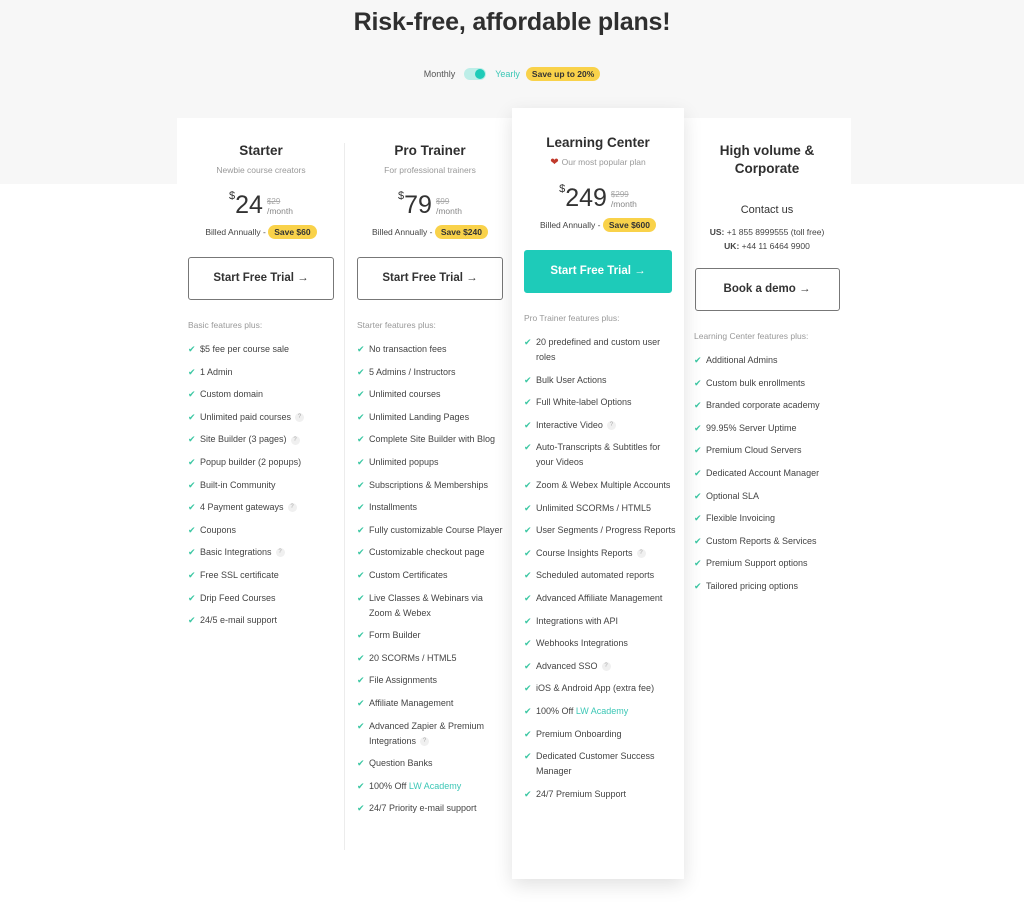 Image resolution: width=1024 pixels, height=924 pixels. Describe the element at coordinates (242, 507) in the screenshot. I see `feature-text: 4 Payment gateways` at that location.